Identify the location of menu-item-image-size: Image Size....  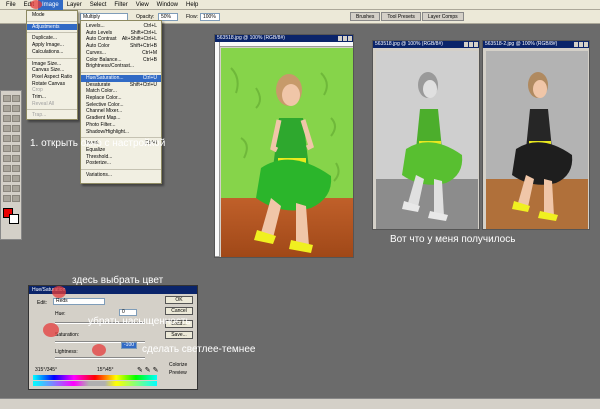
(52, 64).